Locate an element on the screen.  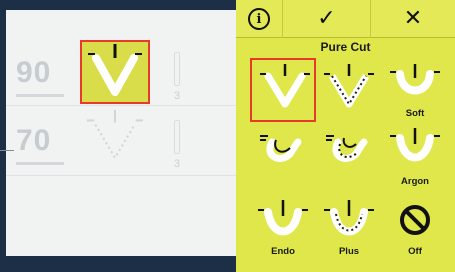
mode-endo-button: Endo is located at coordinates (283, 230).